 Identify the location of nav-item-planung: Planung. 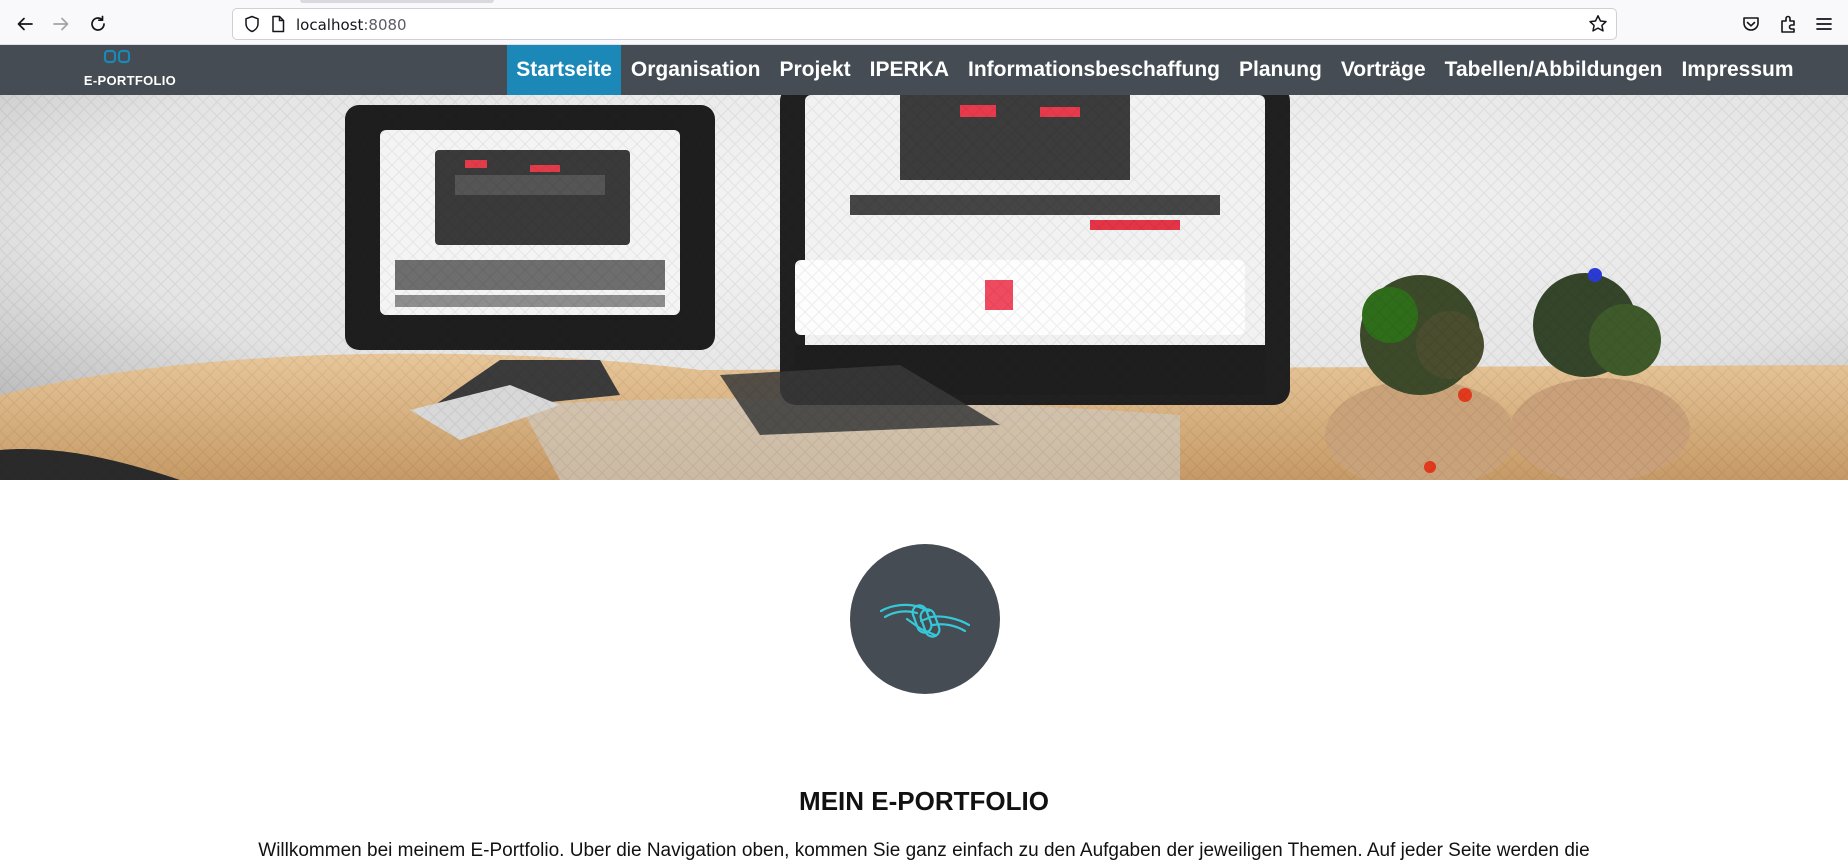
(1281, 70).